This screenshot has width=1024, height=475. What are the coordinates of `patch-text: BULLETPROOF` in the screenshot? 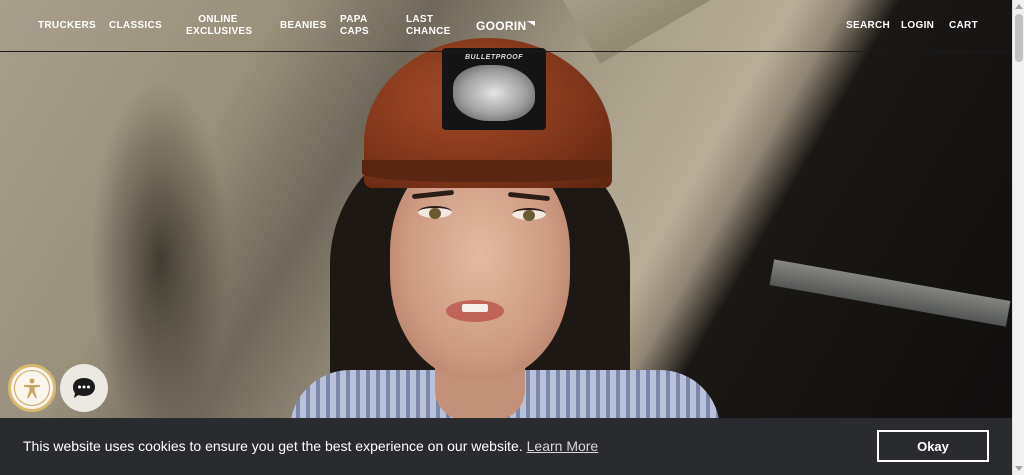 It's located at (494, 57).